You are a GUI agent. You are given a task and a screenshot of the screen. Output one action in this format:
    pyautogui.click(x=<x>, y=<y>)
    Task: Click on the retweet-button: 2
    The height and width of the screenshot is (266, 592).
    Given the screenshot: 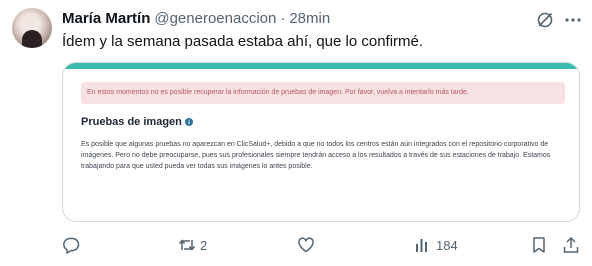 What is the action you would take?
    pyautogui.click(x=192, y=245)
    